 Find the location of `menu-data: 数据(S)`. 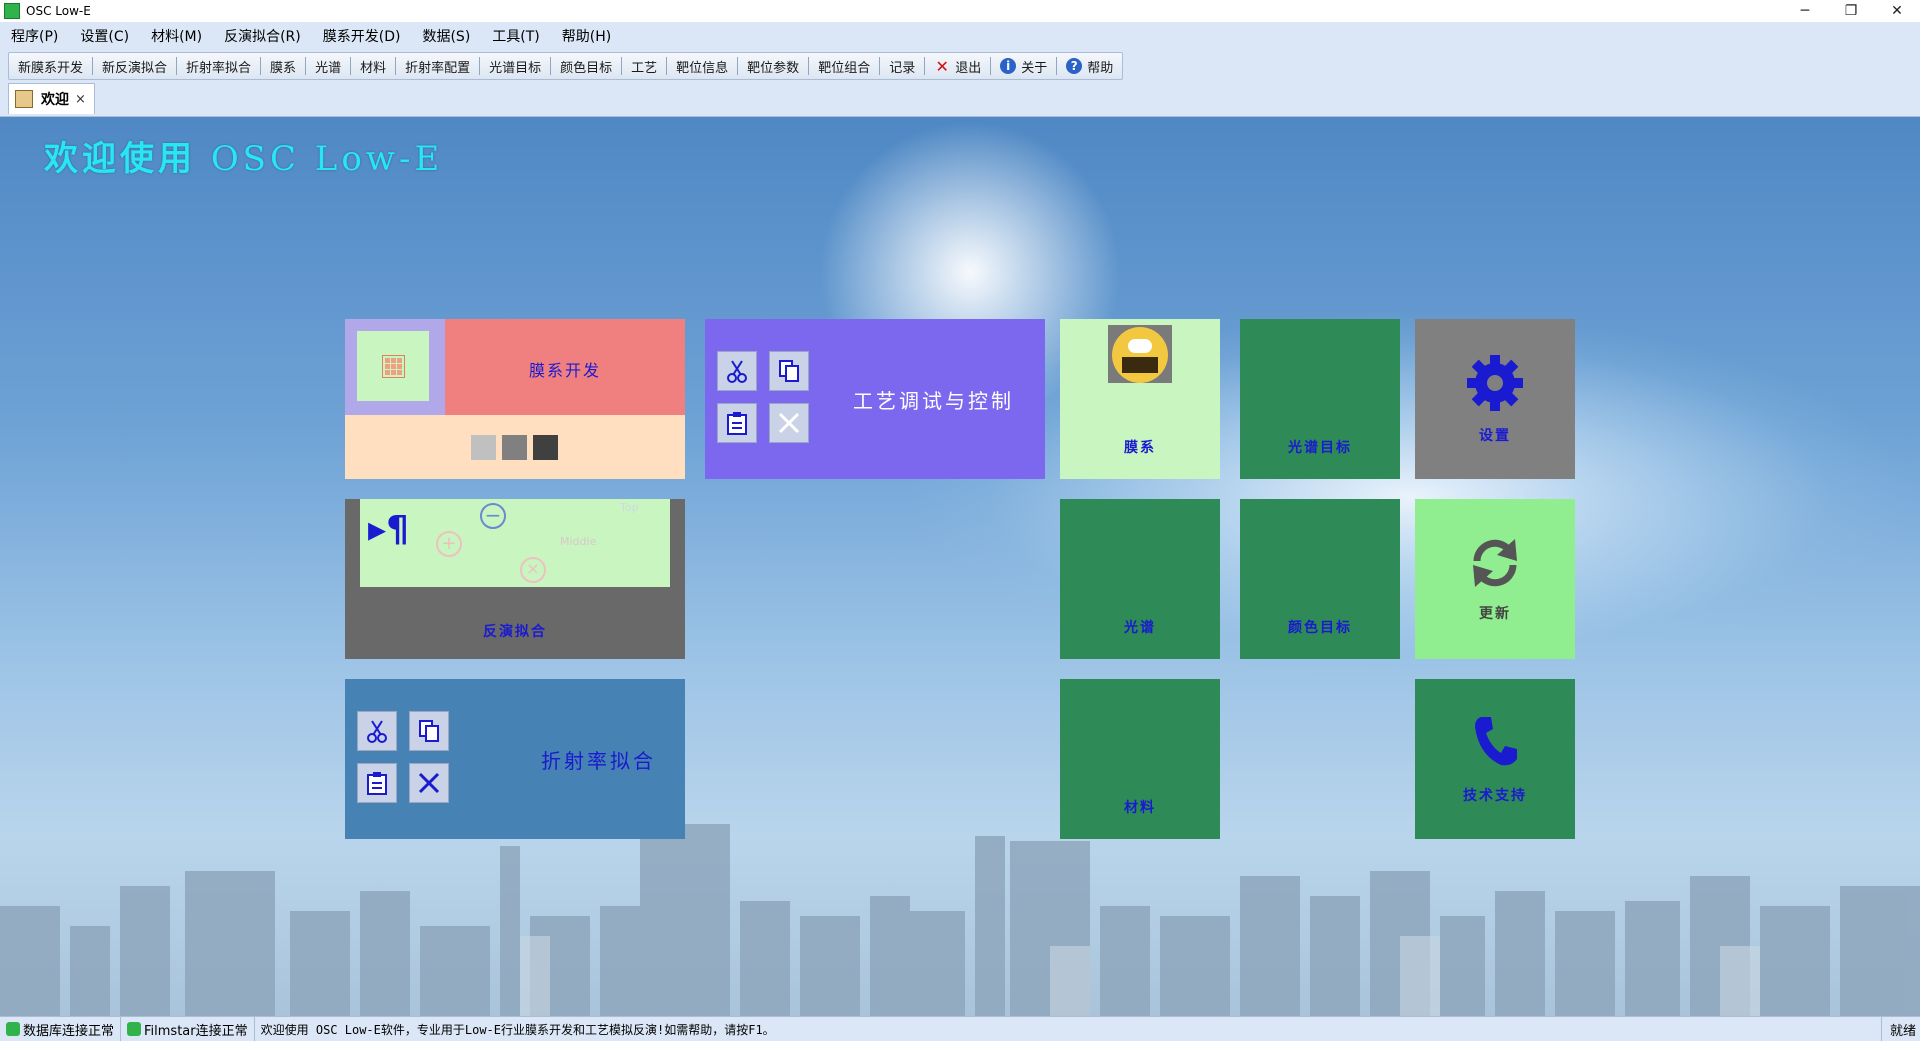

menu-data: 数据(S) is located at coordinates (446, 36).